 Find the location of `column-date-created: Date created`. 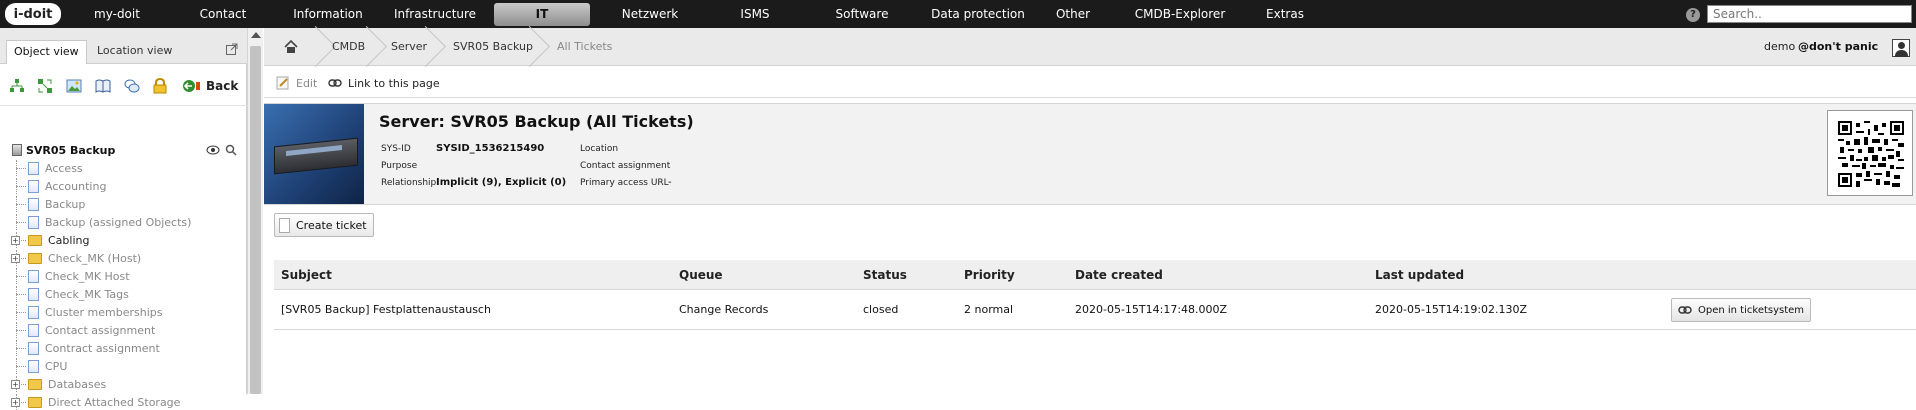

column-date-created: Date created is located at coordinates (1119, 275).